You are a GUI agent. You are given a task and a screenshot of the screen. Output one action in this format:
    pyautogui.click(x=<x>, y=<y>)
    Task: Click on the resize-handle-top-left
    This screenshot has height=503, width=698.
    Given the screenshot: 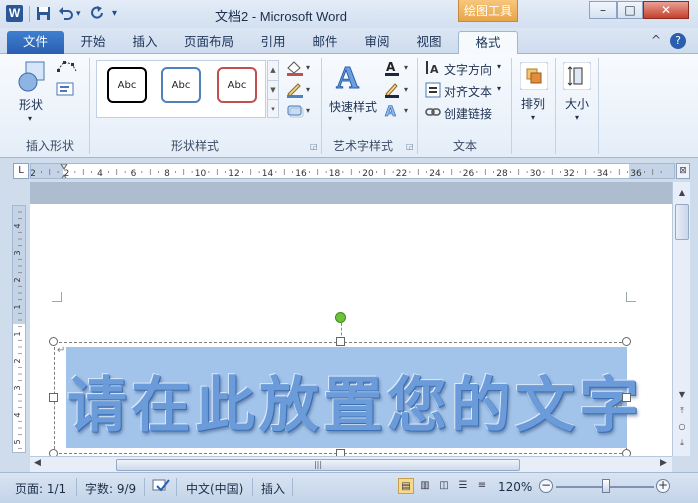 What is the action you would take?
    pyautogui.click(x=53, y=341)
    